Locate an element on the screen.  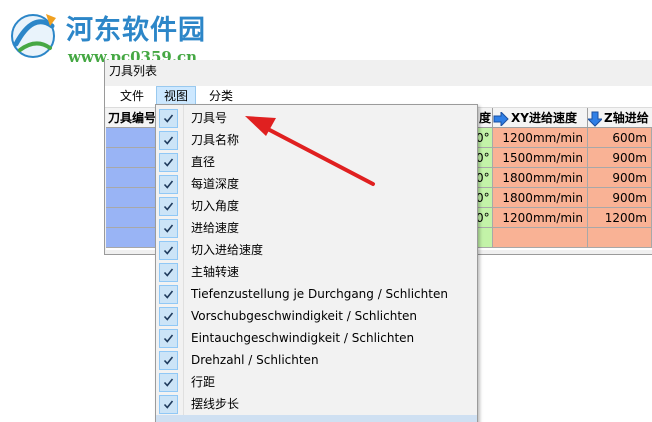
cell-xy-feed: 1500mm/min is located at coordinates (540, 158).